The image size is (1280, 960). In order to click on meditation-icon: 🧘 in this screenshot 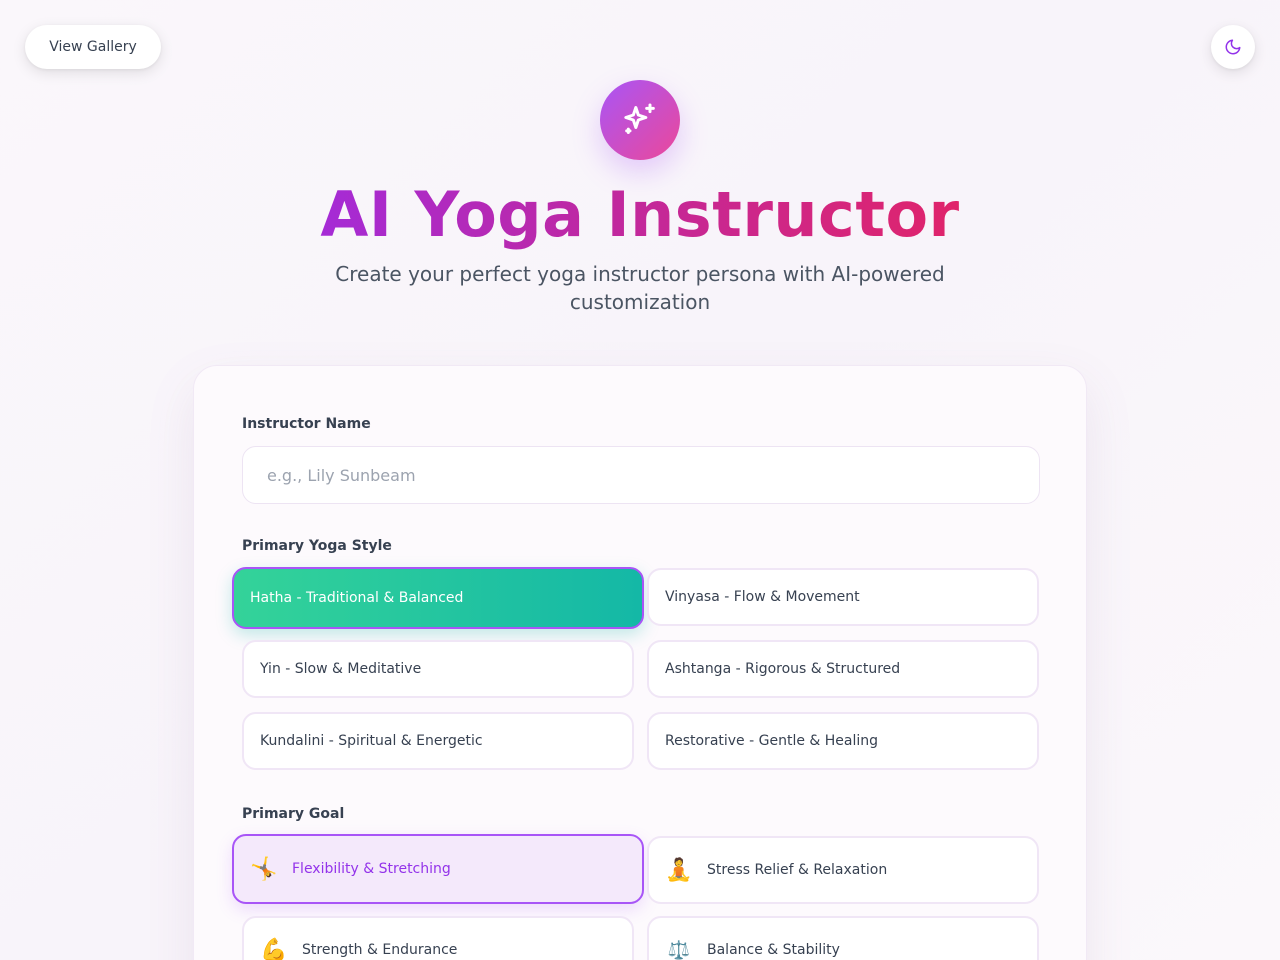, I will do `click(679, 870)`.